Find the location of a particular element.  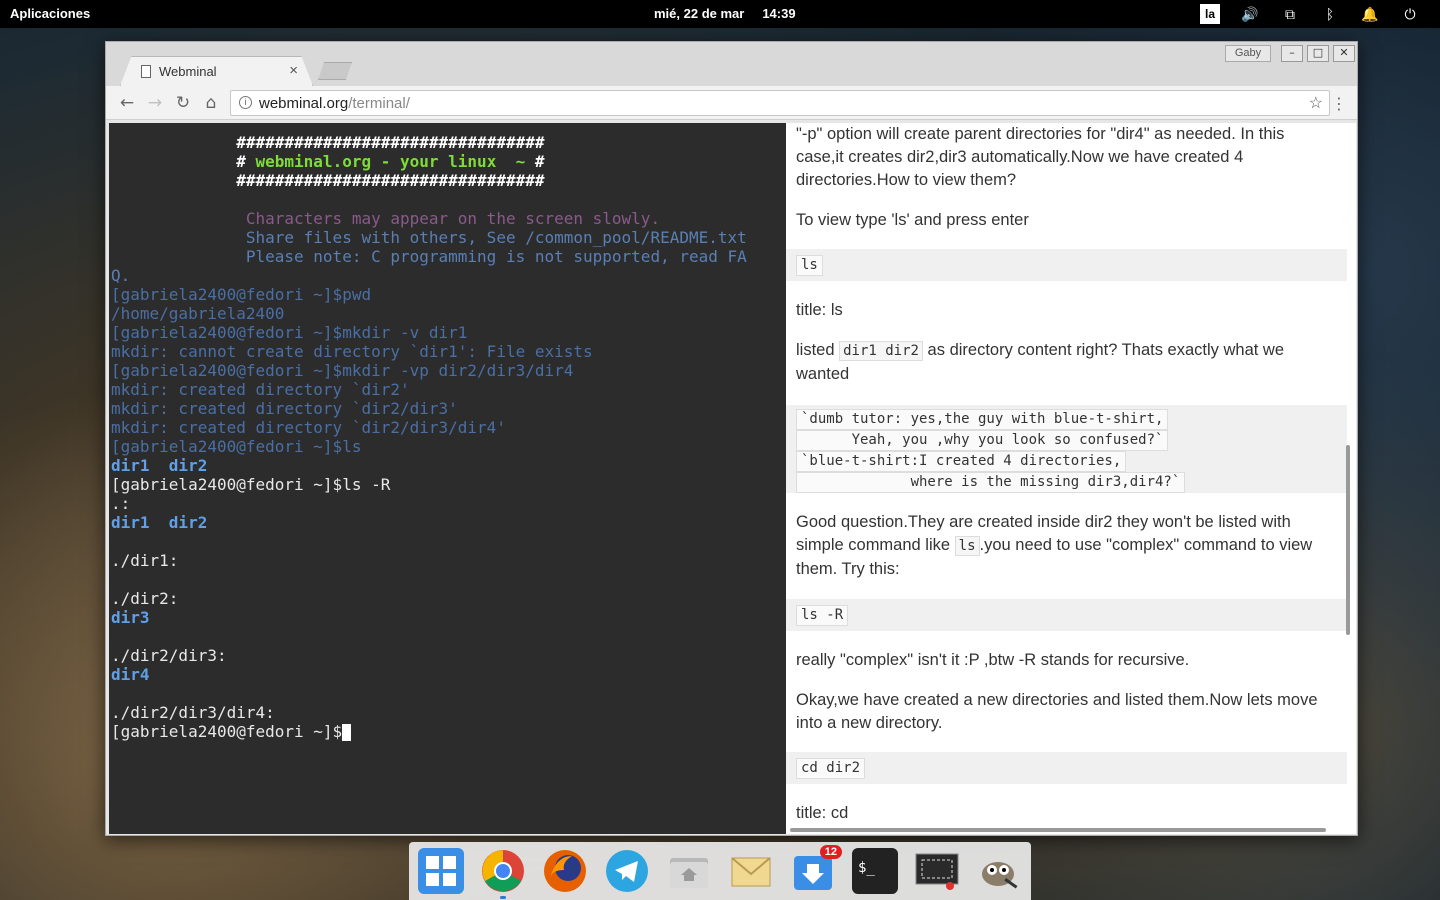

telegram-icon is located at coordinates (627, 871).